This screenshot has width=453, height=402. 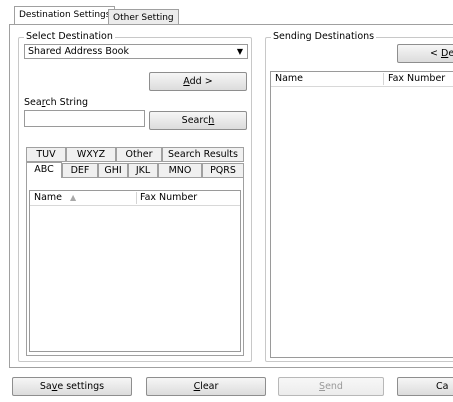 I want to click on index-tab-search-results: Search Results, so click(x=203, y=154).